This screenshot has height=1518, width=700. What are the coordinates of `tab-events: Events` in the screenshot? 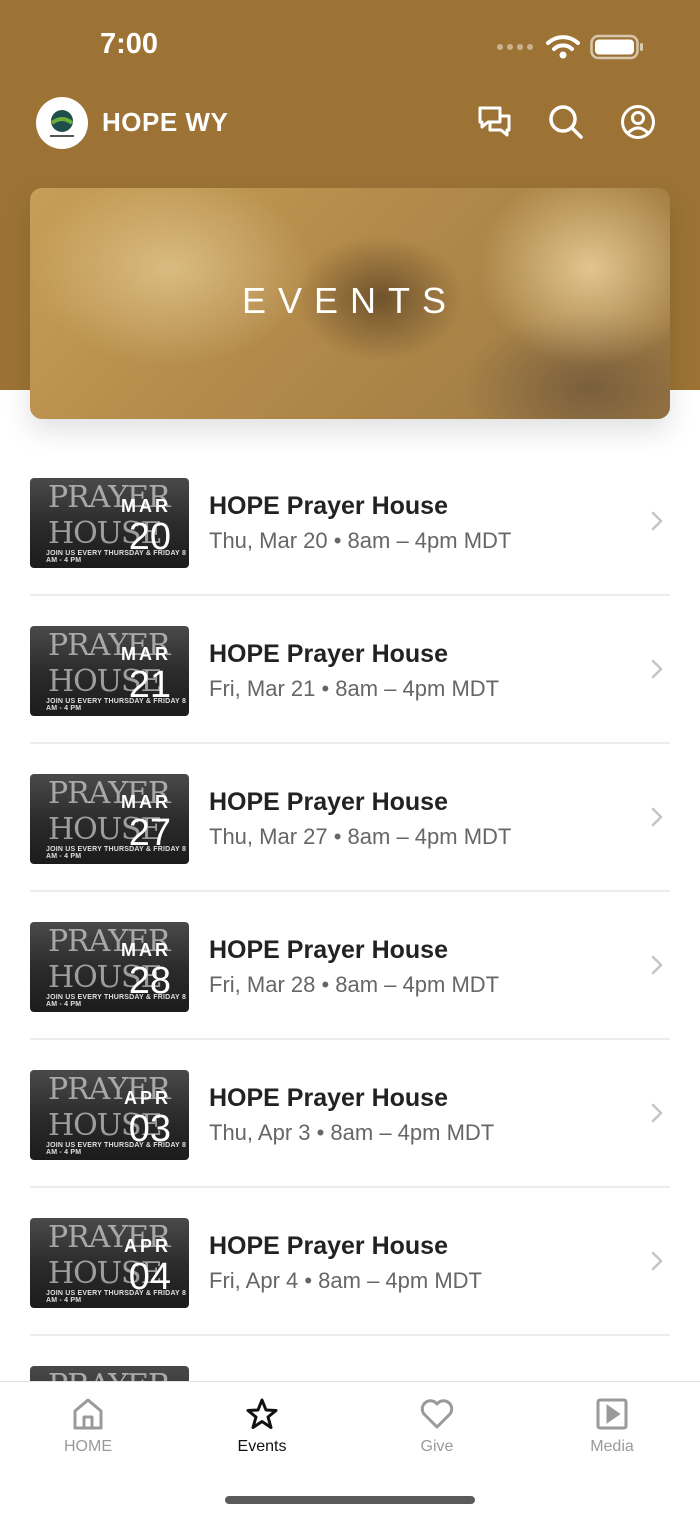 It's located at (262, 1425).